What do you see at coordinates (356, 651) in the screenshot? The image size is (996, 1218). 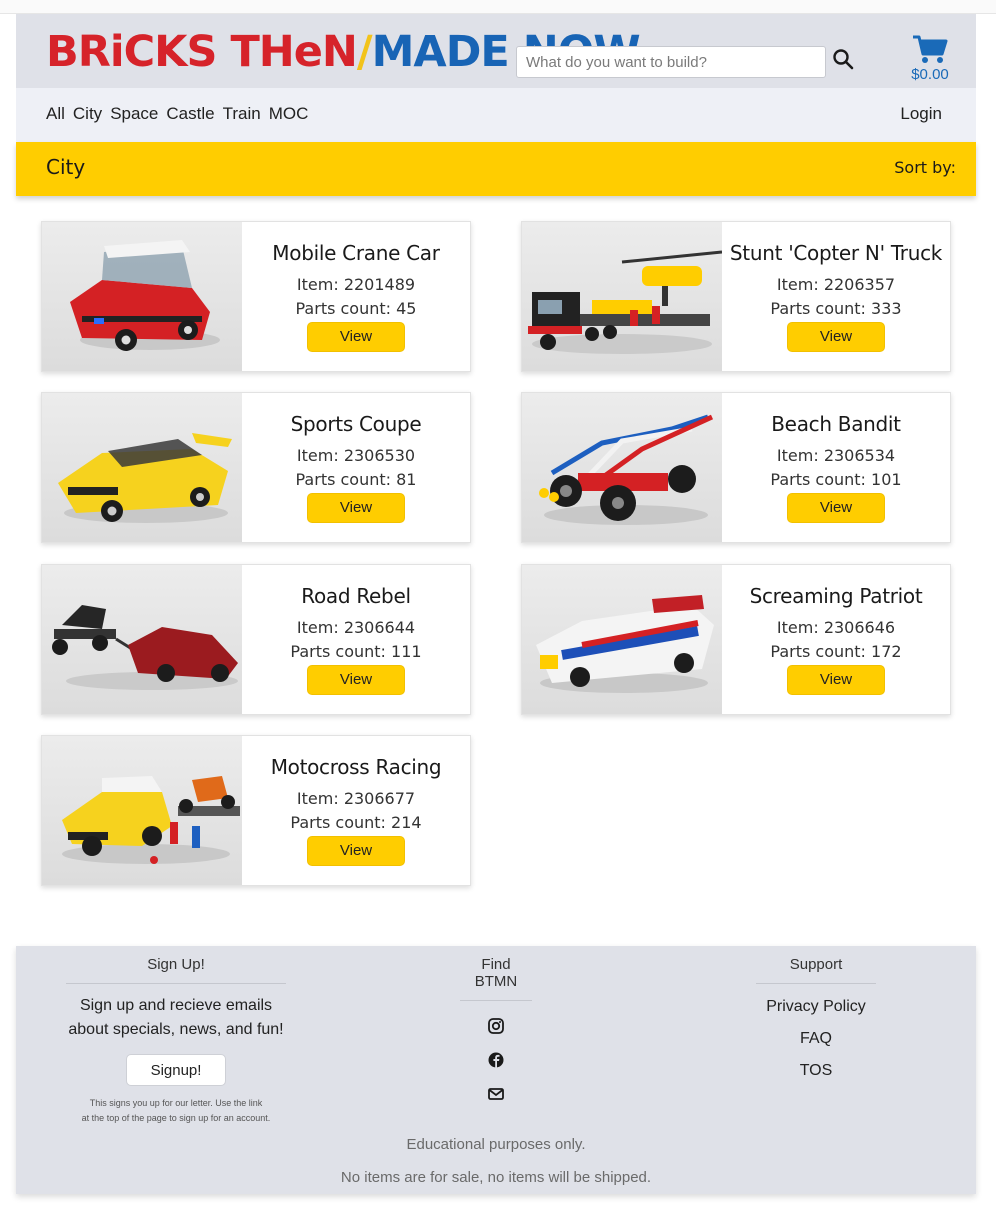 I see `product-parts-count: Parts count: 111` at bounding box center [356, 651].